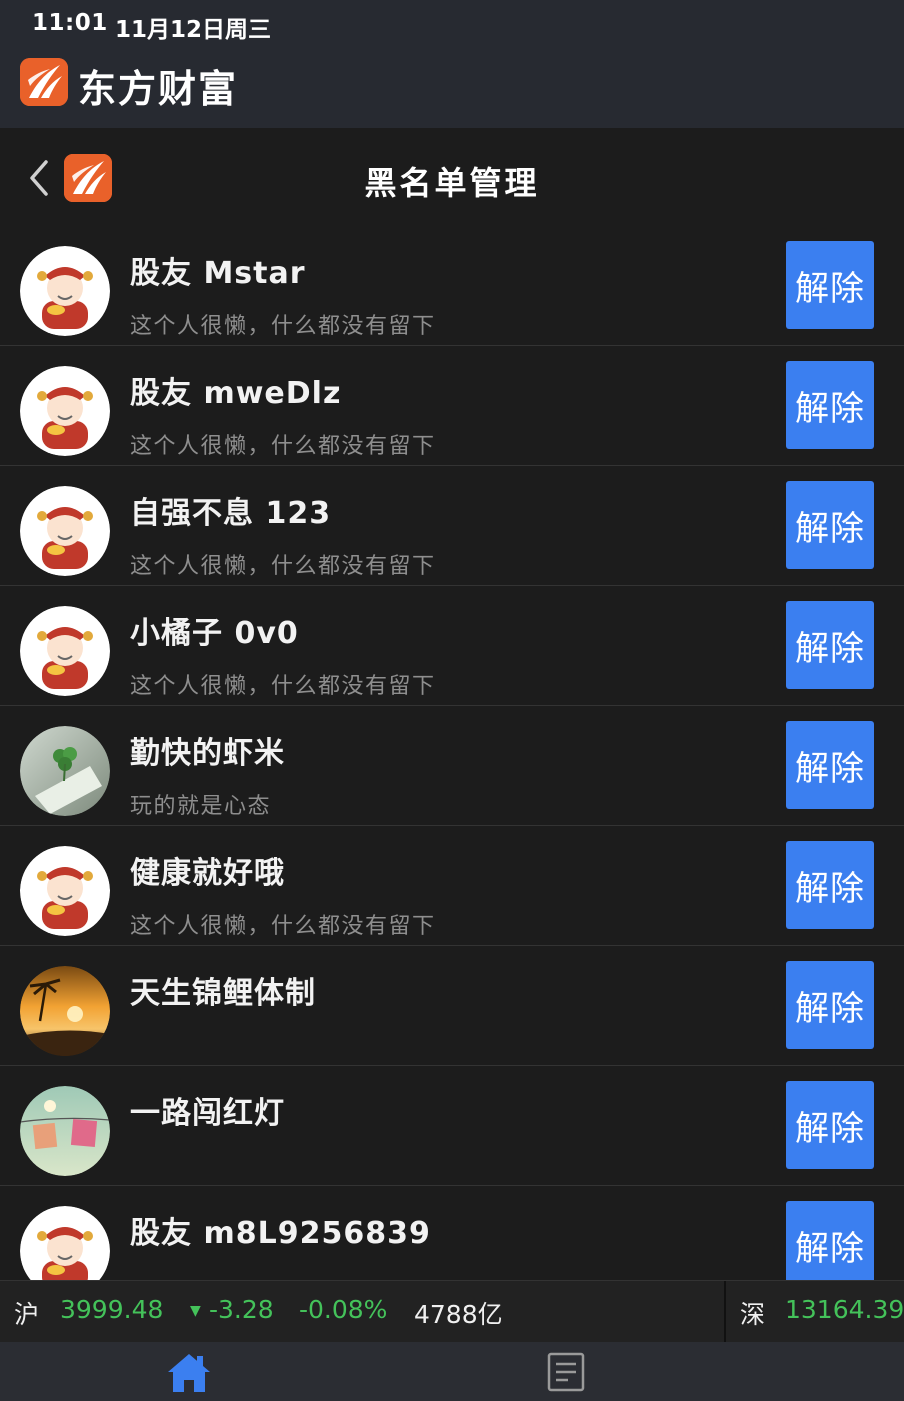 The width and height of the screenshot is (904, 1401). I want to click on list-item: 勤快的虾米 玩的就是心态 解除, so click(452, 766).